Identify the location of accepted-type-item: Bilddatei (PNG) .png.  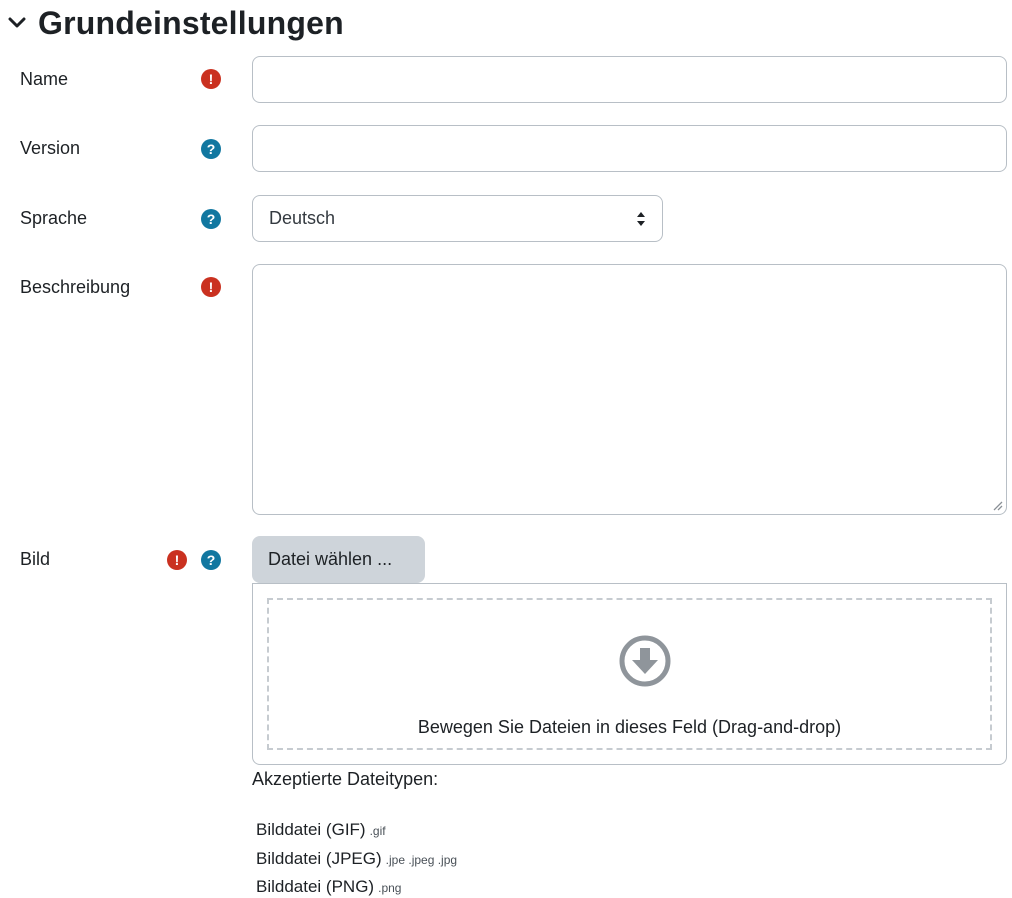
(328, 887).